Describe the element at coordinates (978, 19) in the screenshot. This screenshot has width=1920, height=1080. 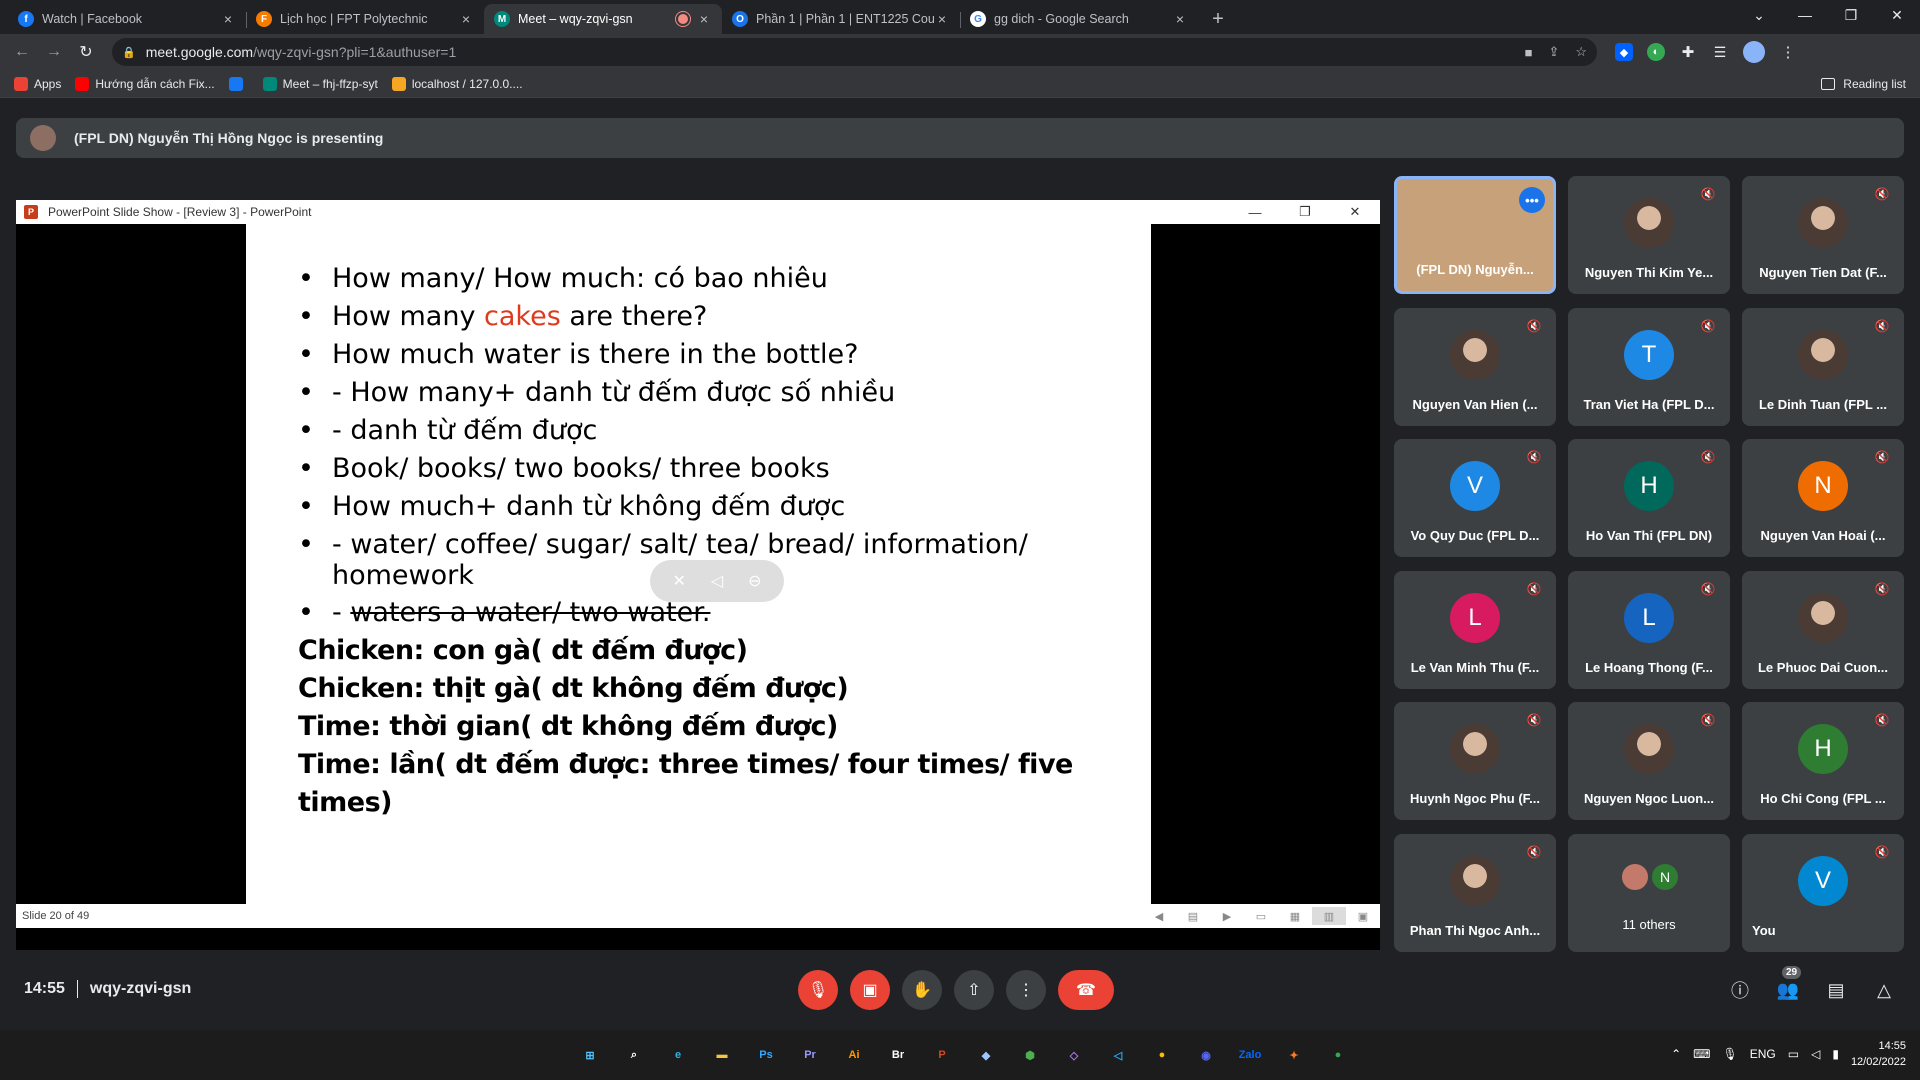
I see `google-icon: G` at that location.